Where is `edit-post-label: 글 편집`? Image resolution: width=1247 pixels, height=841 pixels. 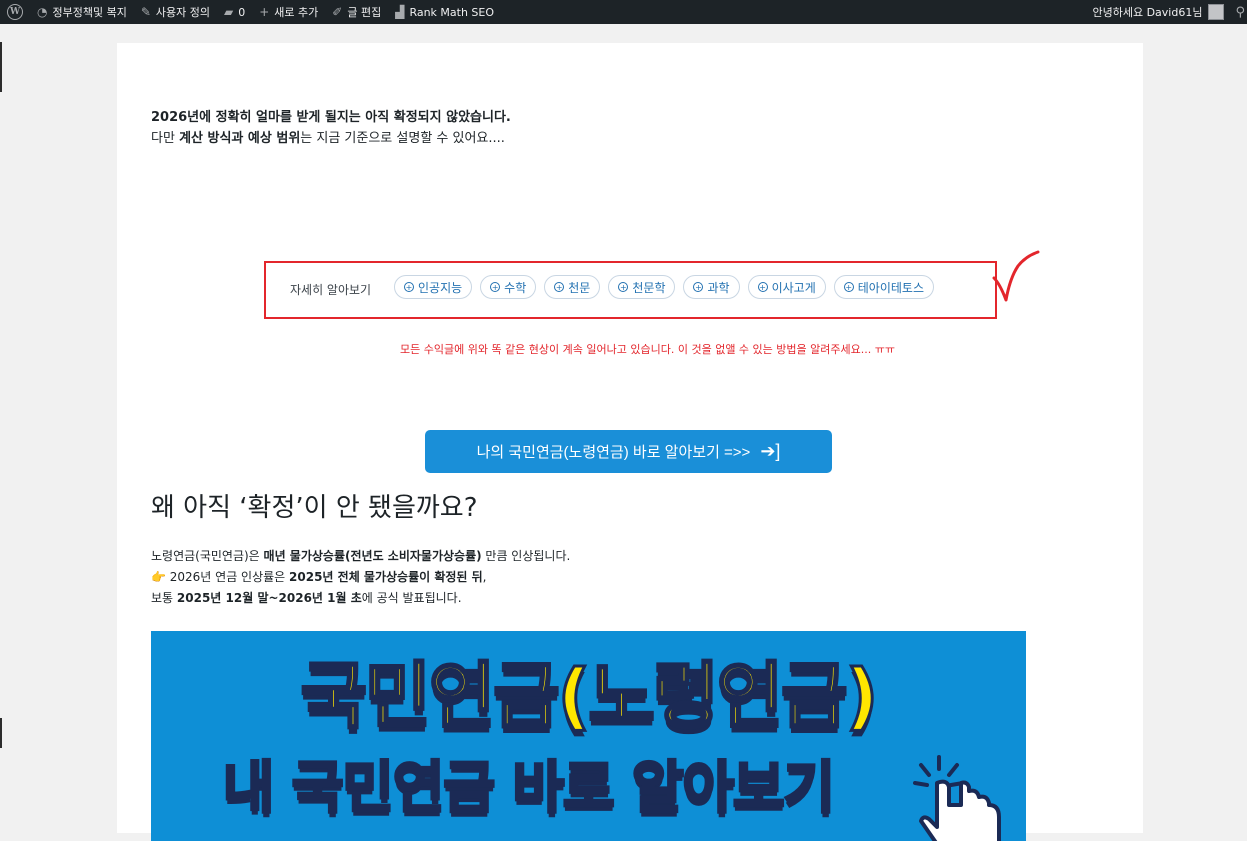 edit-post-label: 글 편집 is located at coordinates (364, 12).